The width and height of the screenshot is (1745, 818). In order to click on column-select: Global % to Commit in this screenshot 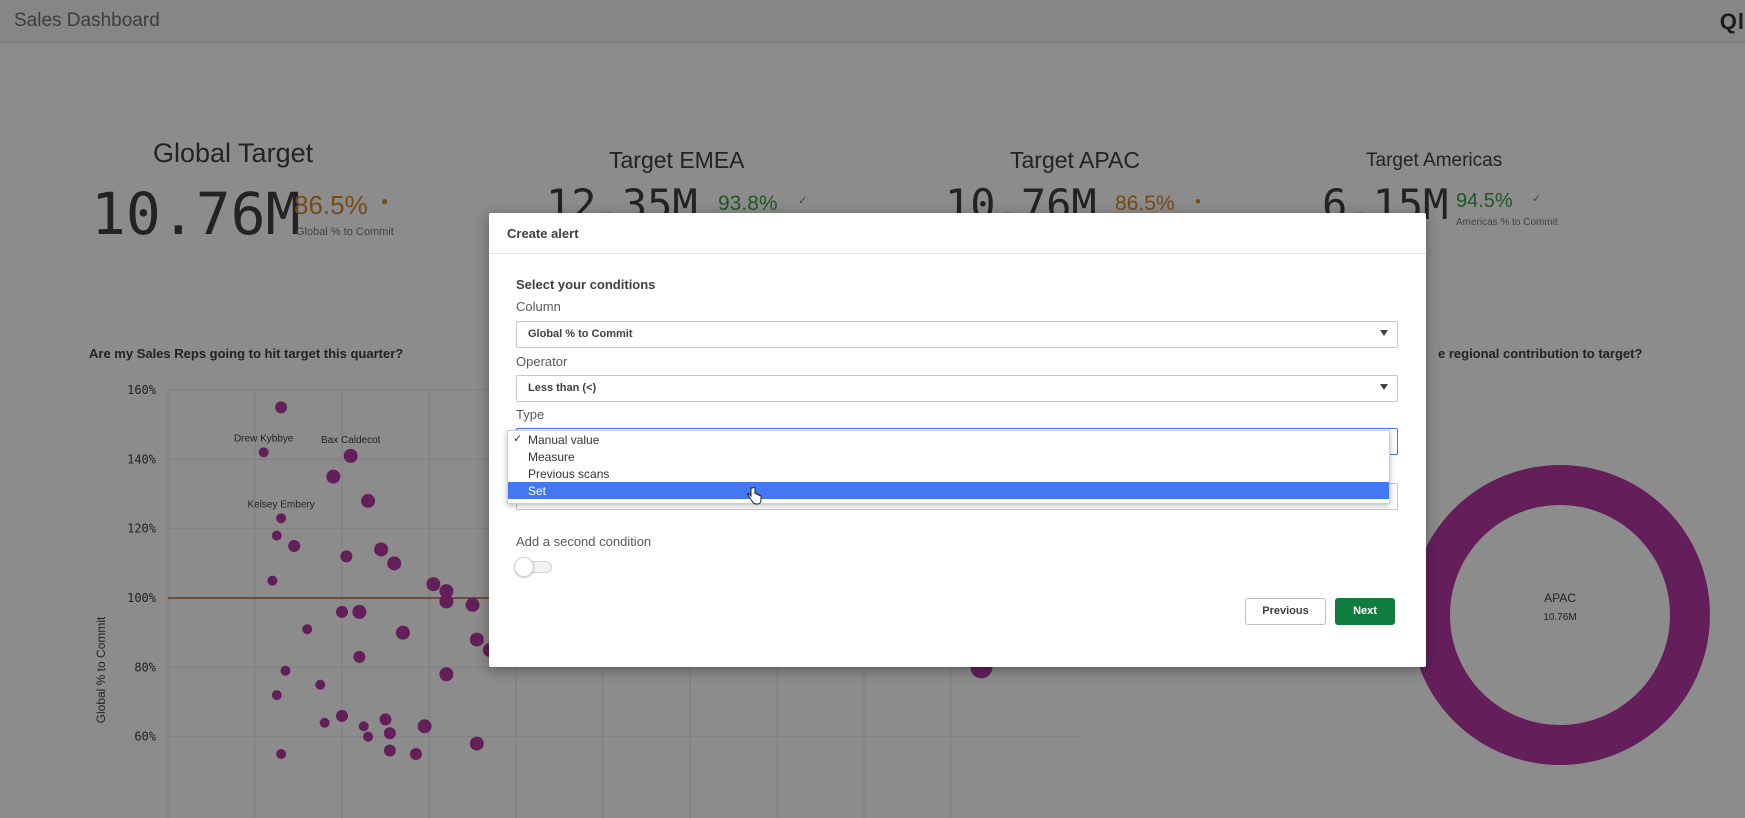, I will do `click(957, 334)`.